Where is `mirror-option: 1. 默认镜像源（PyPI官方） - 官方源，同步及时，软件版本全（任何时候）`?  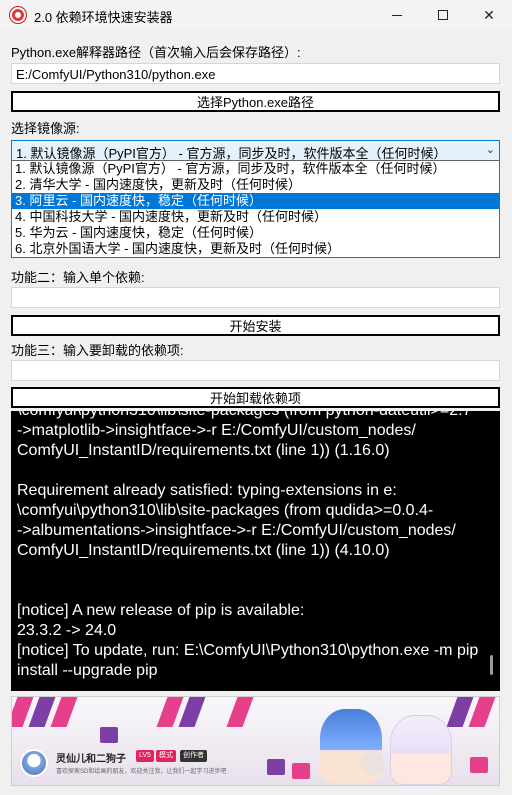 mirror-option: 1. 默认镜像源（PyPI官方） - 官方源，同步及时，软件版本全（任何时候） is located at coordinates (255, 169).